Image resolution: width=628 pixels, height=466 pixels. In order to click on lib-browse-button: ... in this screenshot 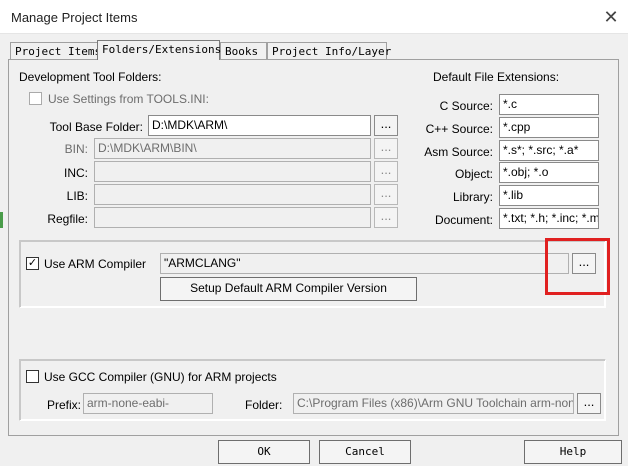, I will do `click(386, 194)`.